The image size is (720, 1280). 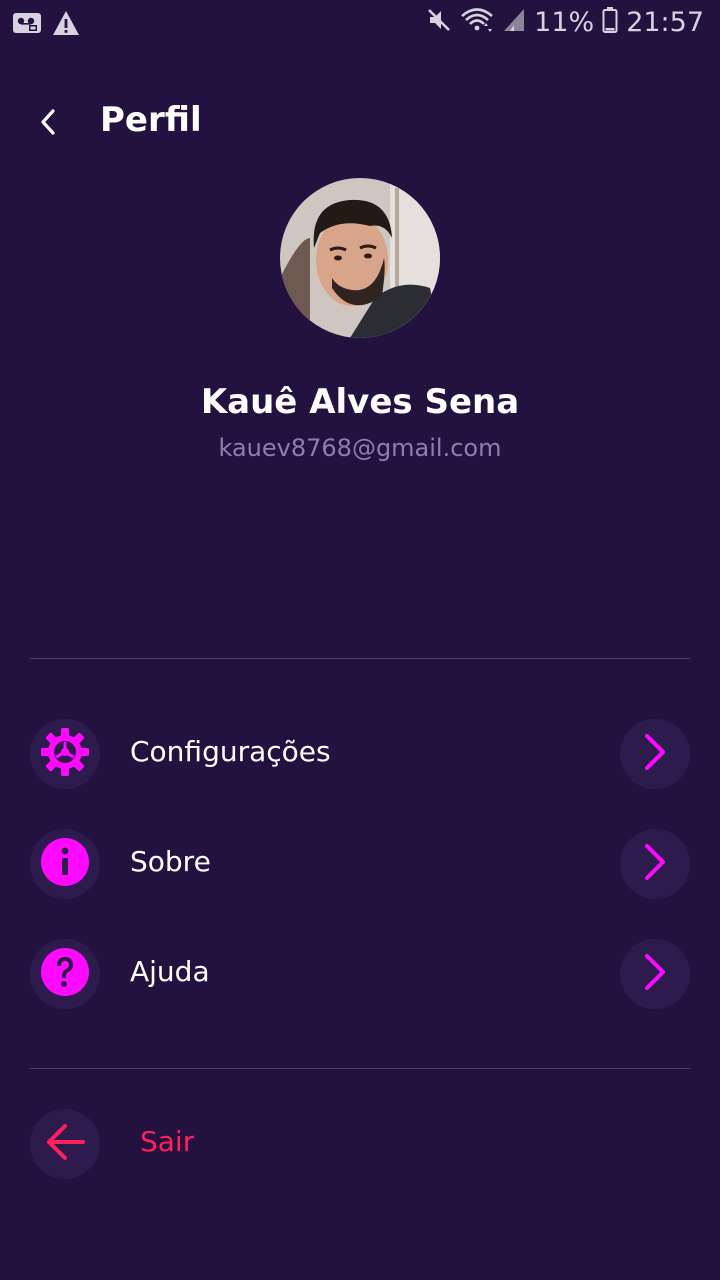 What do you see at coordinates (360, 125) in the screenshot?
I see `header: Perfil` at bounding box center [360, 125].